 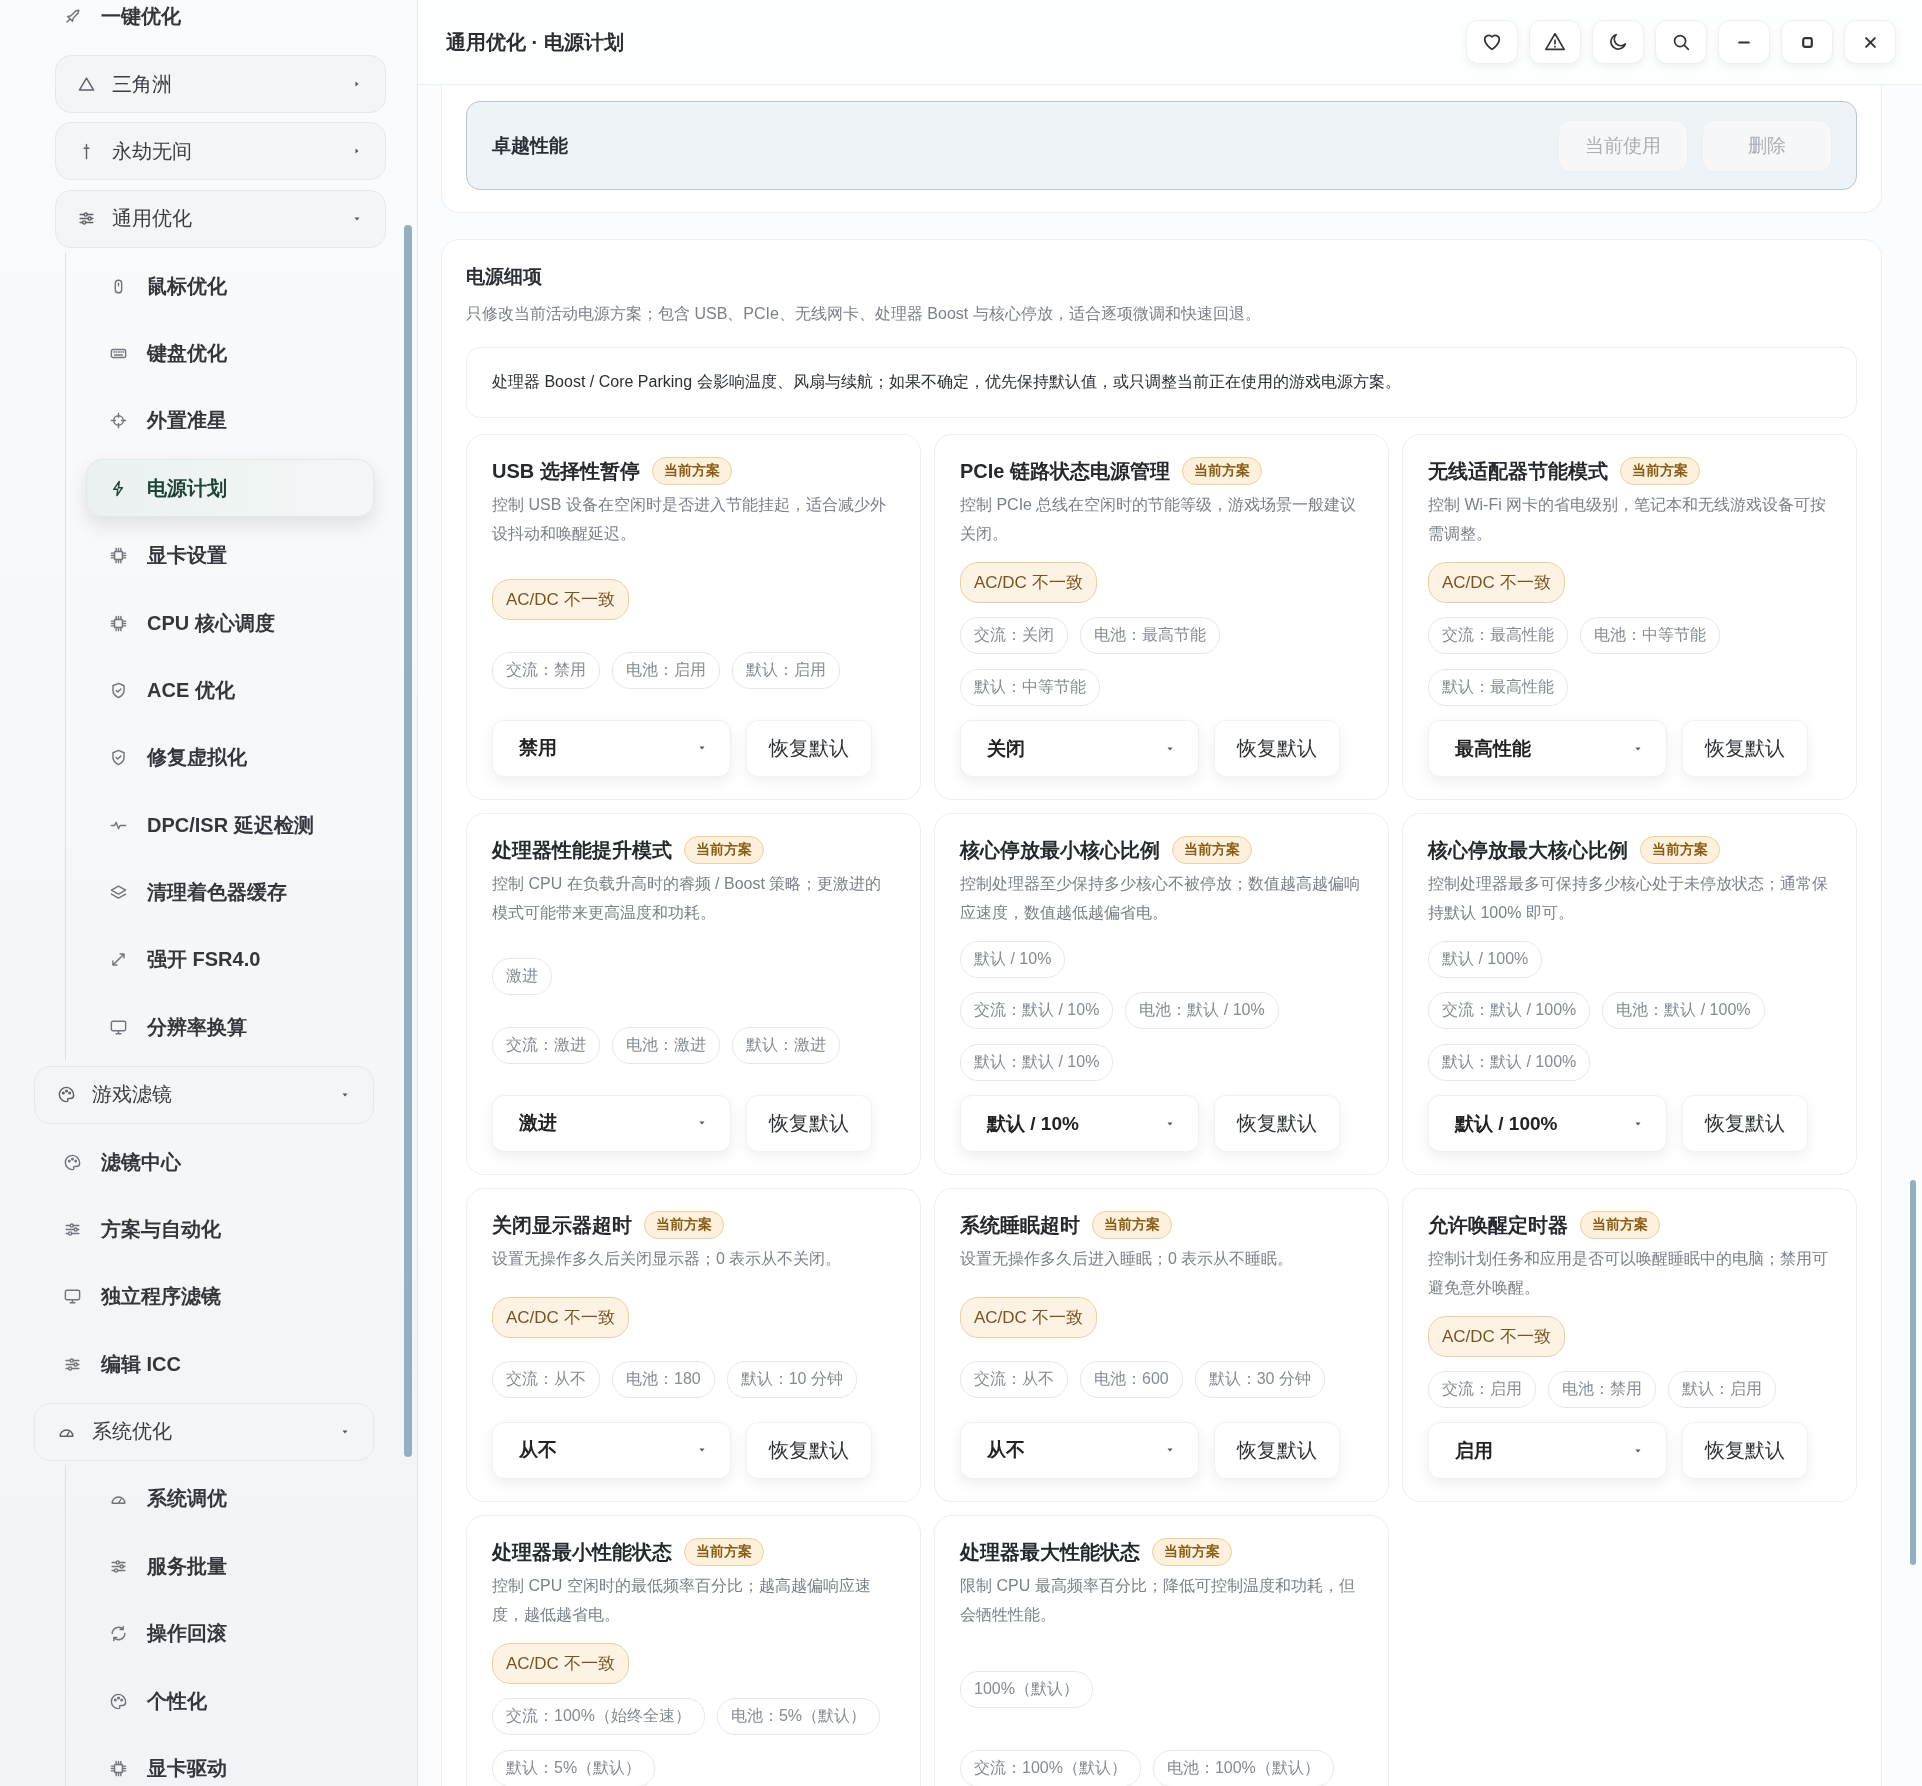 What do you see at coordinates (1485, 959) in the screenshot?
I see `status-tag: 默认 / 100%` at bounding box center [1485, 959].